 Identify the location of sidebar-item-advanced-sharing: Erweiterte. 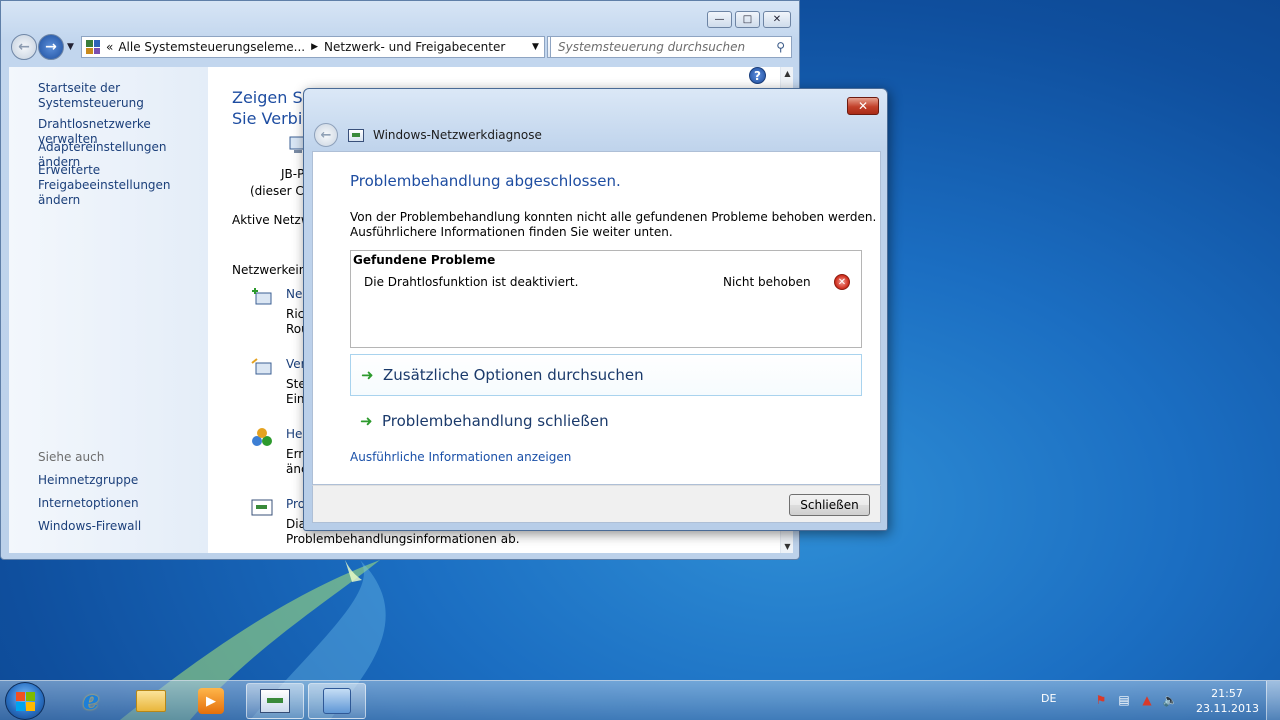
(69, 170).